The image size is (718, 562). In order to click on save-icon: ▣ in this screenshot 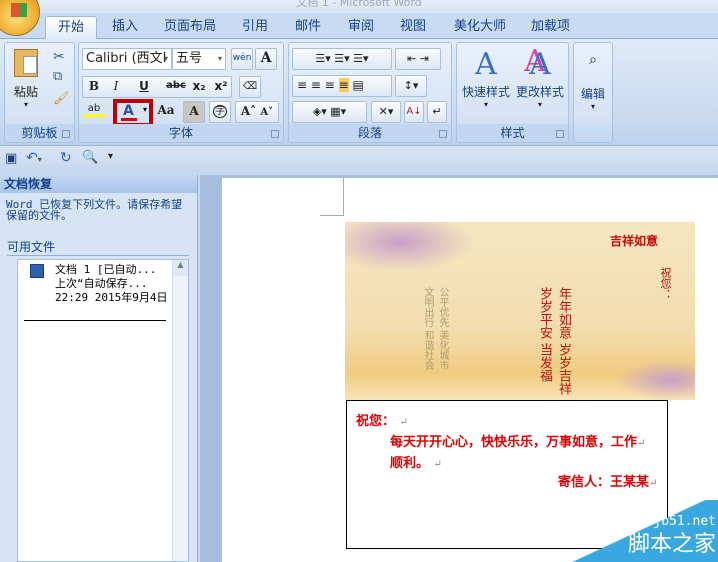, I will do `click(11, 158)`.